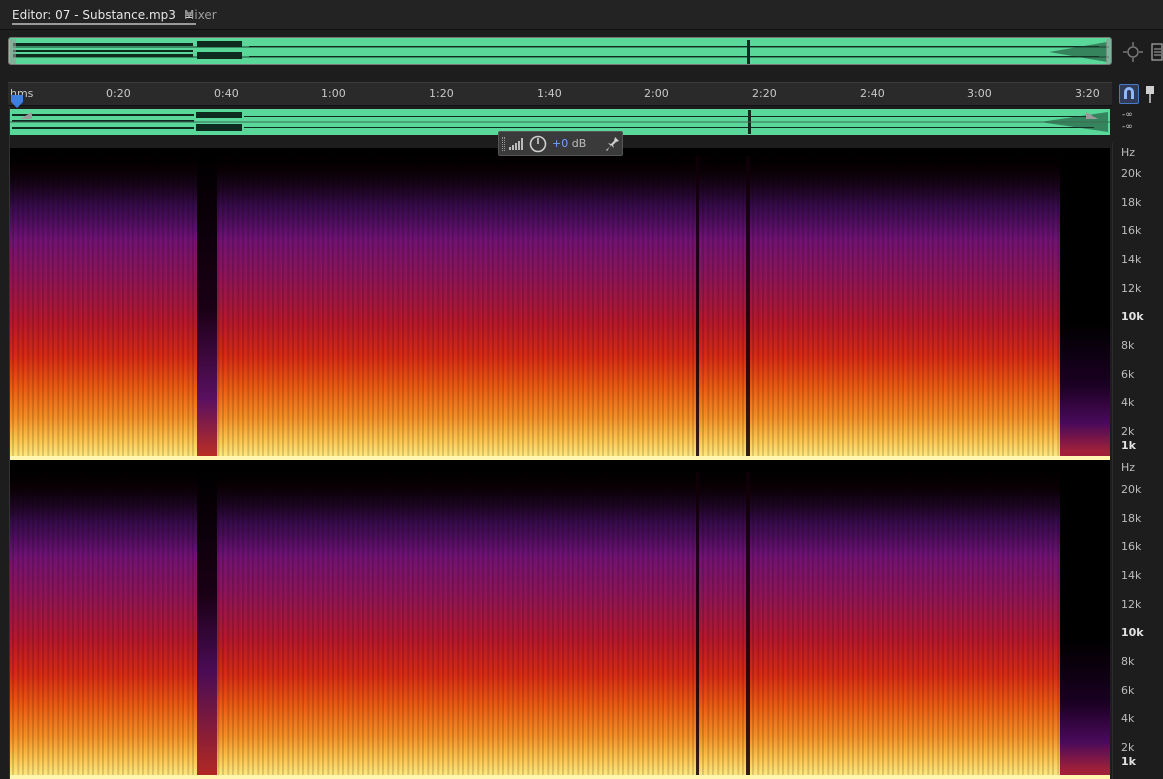 Image resolution: width=1163 pixels, height=779 pixels. I want to click on snap-magnet-icon, so click(1129, 94).